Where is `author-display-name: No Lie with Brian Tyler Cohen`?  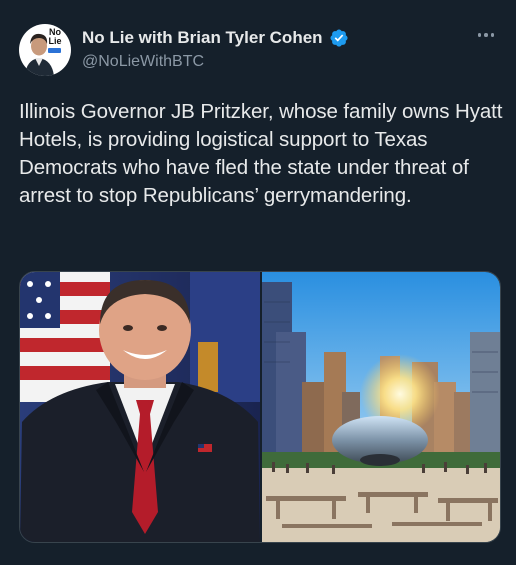
author-display-name: No Lie with Brian Tyler Cohen is located at coordinates (202, 38).